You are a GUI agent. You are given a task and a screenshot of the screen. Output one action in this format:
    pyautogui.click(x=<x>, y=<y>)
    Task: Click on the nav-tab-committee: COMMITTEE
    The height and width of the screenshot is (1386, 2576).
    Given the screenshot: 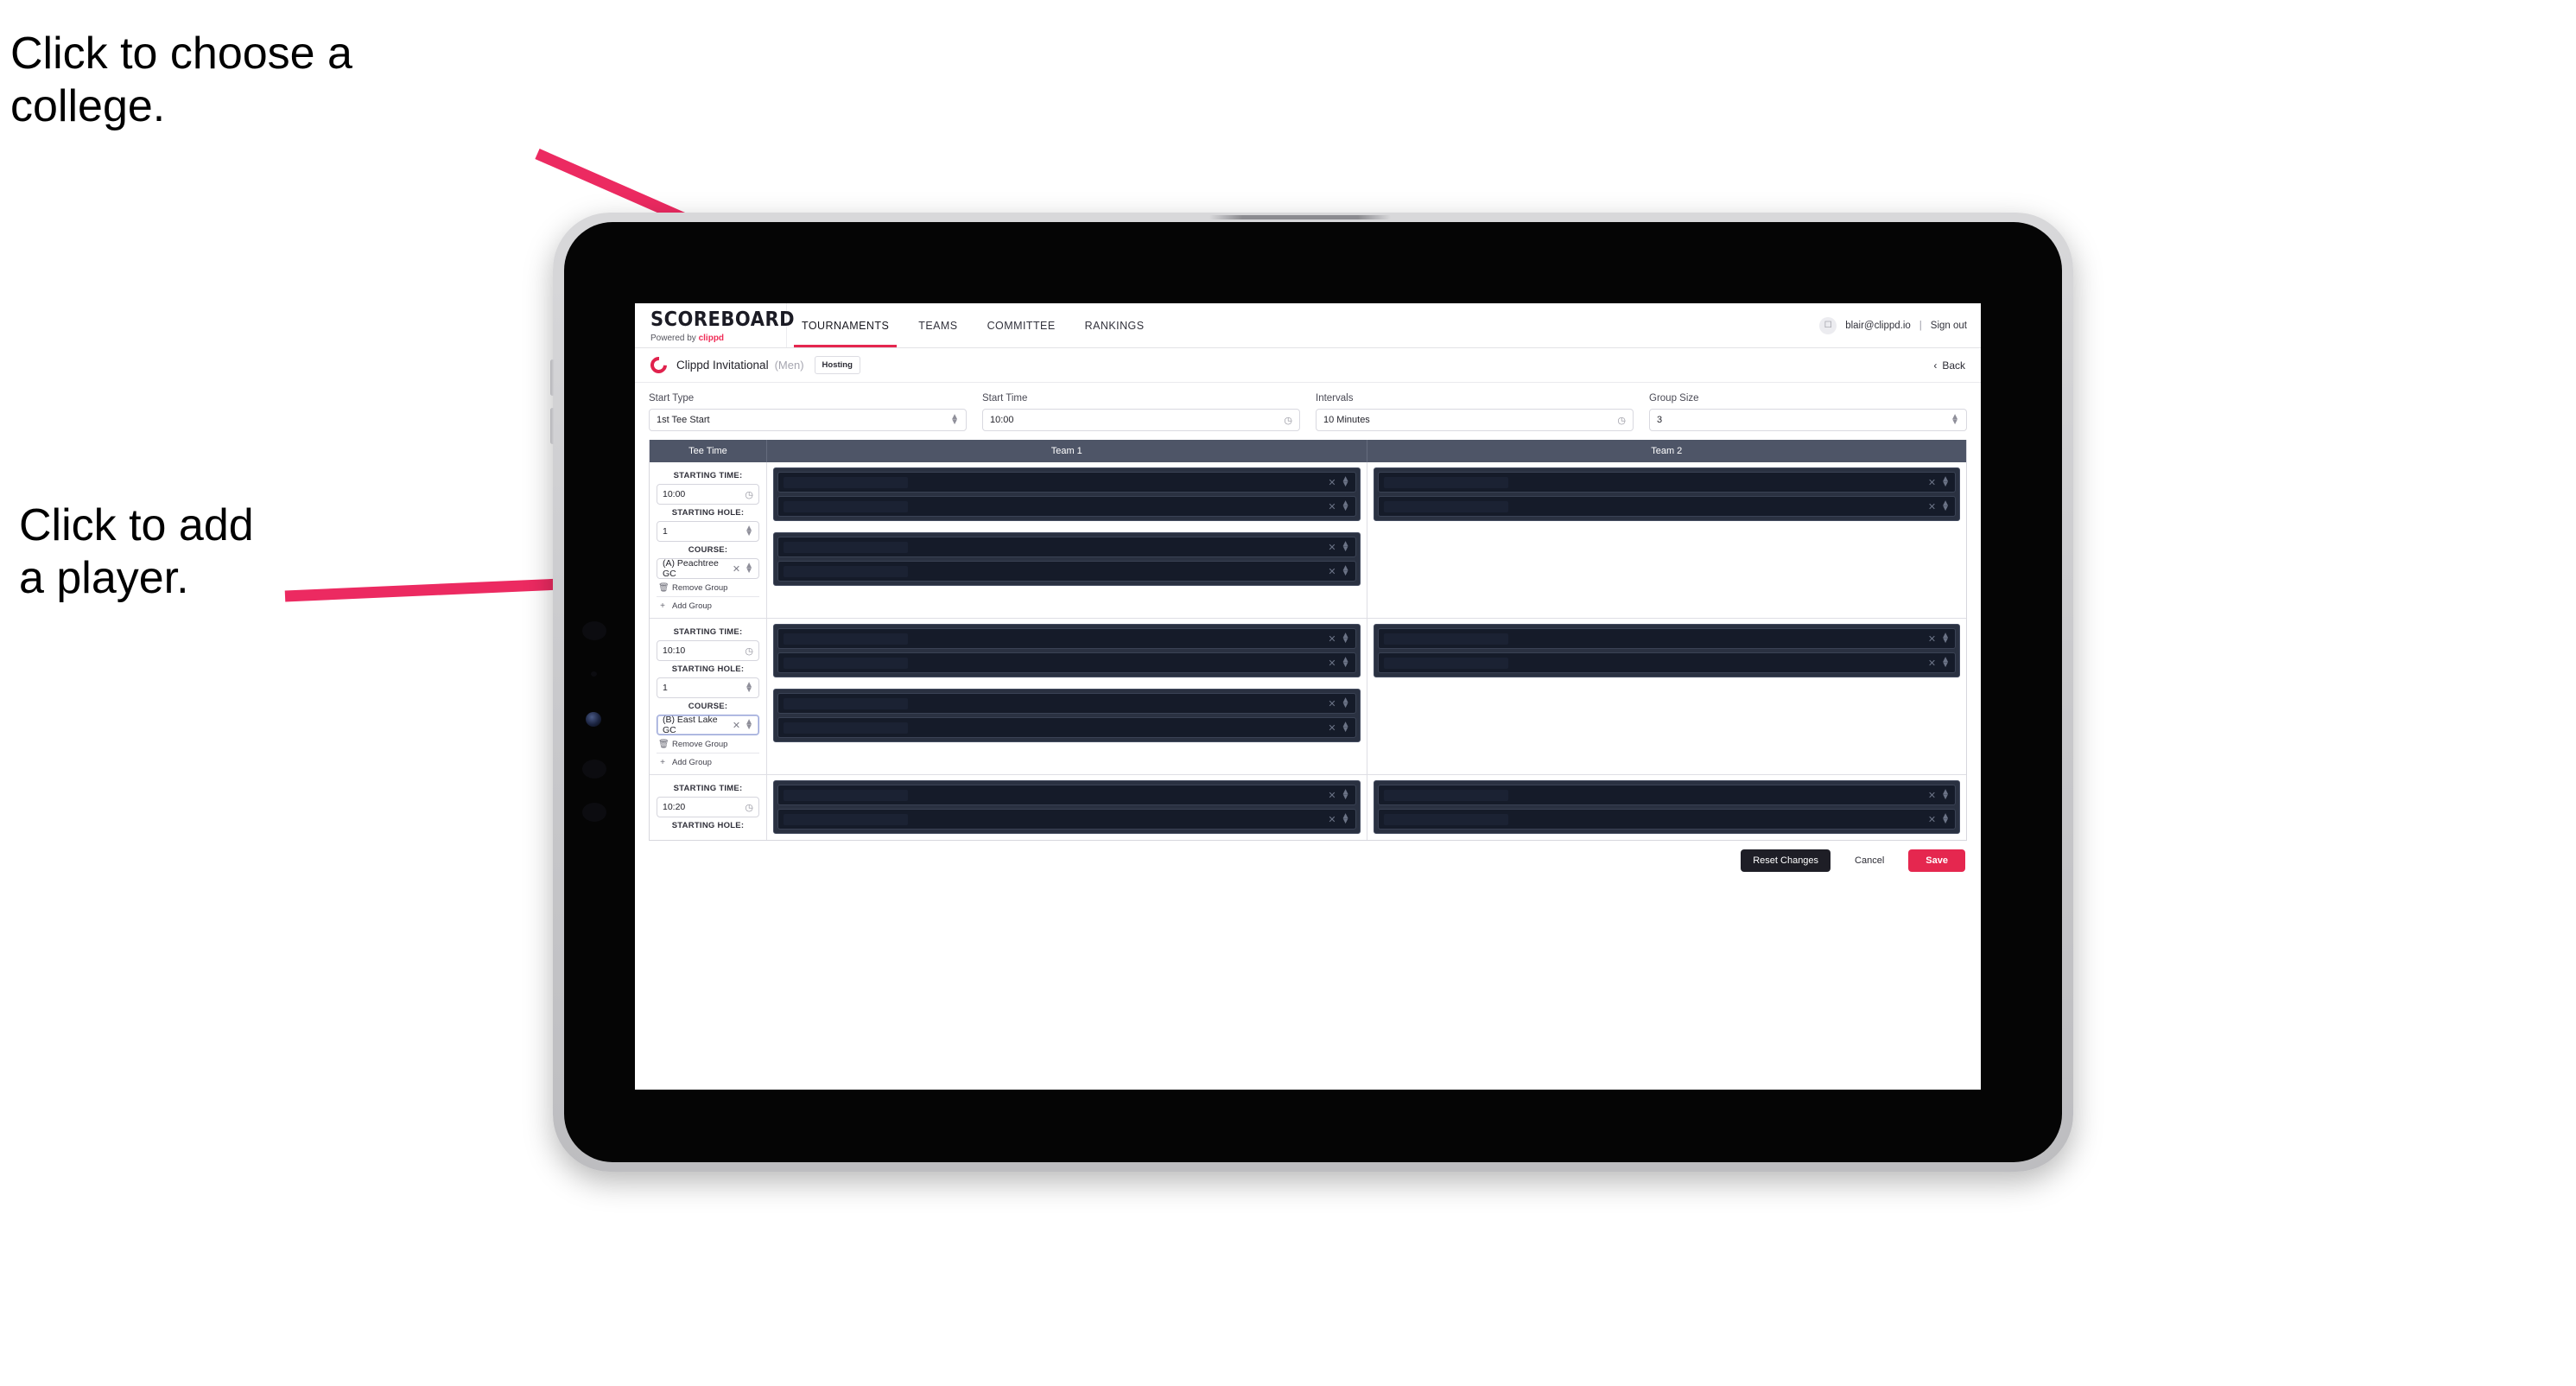 What is the action you would take?
    pyautogui.click(x=1021, y=325)
    